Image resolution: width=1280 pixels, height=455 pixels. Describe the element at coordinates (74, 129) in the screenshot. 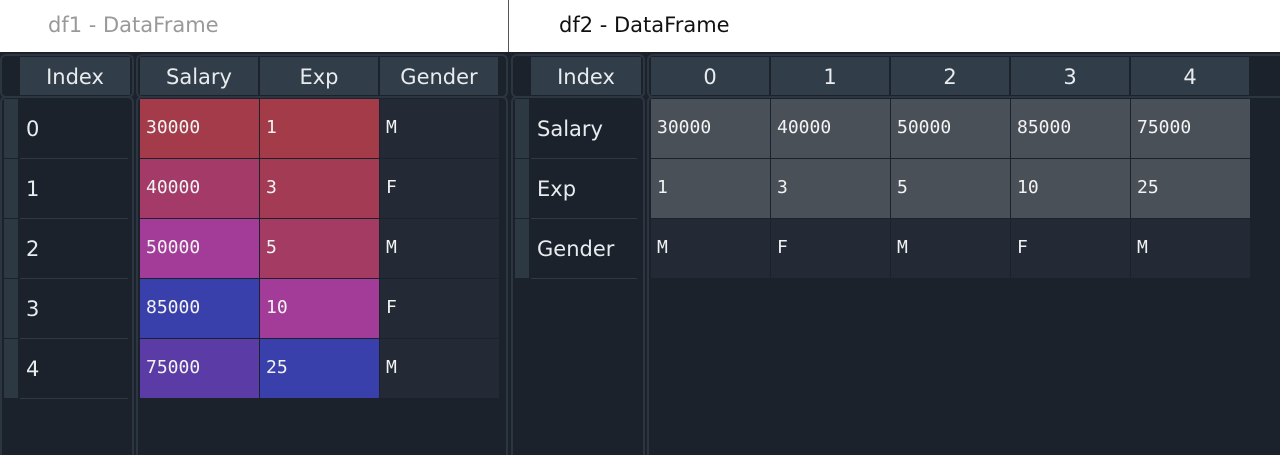

I see `row-index: 0` at that location.